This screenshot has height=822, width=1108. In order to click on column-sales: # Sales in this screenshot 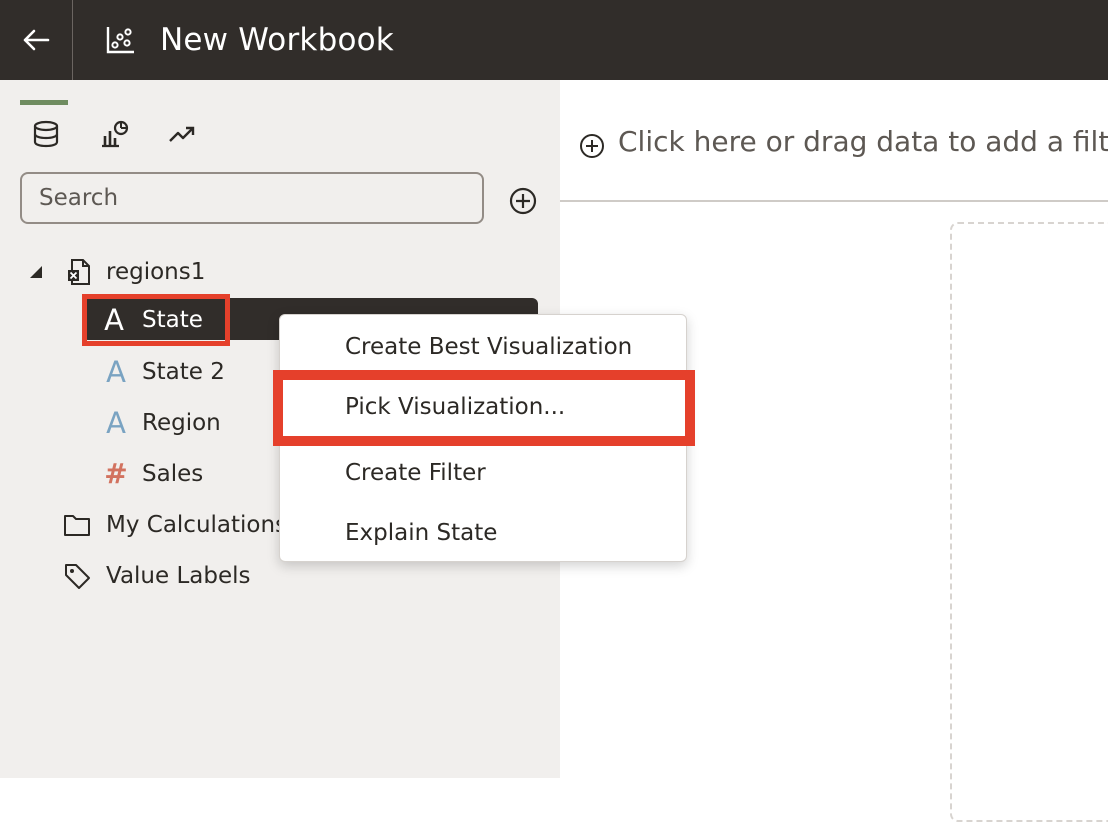, I will do `click(182, 474)`.